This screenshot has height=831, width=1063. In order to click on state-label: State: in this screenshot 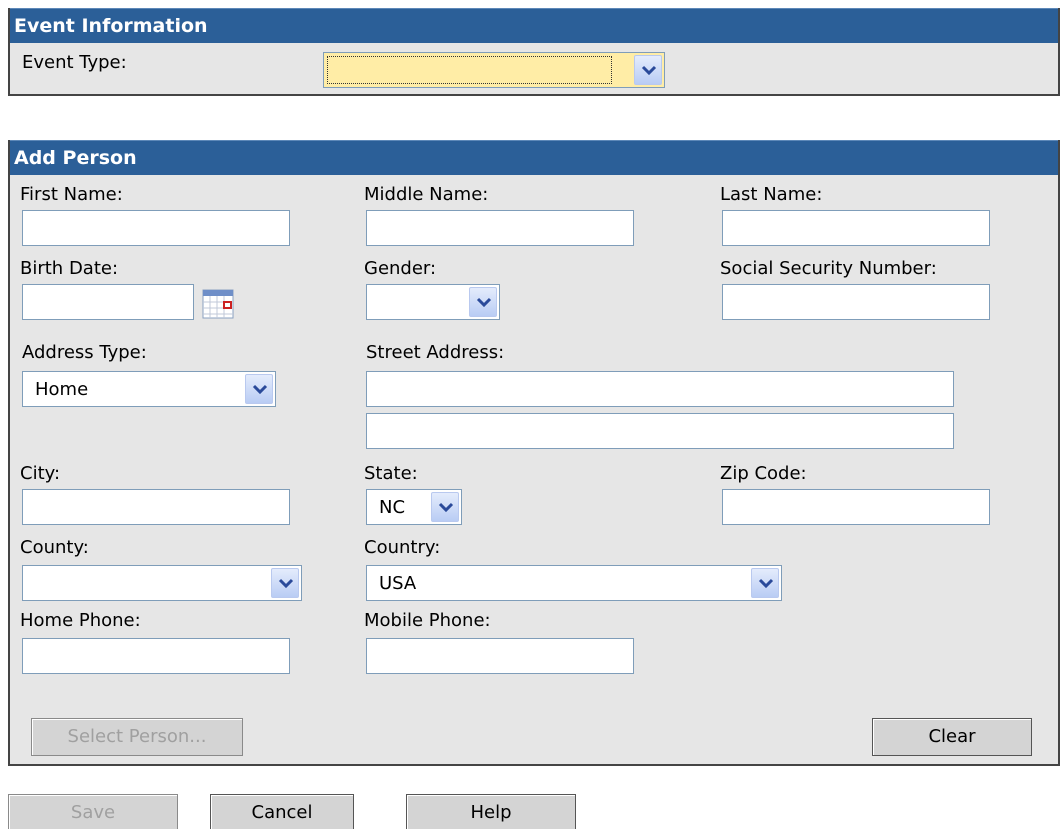, I will do `click(391, 473)`.